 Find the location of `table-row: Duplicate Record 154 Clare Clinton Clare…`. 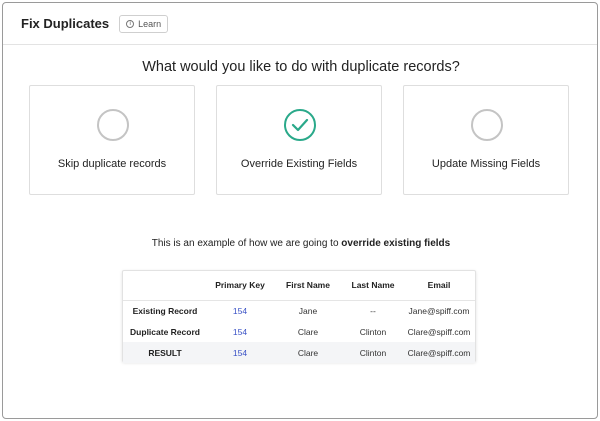

table-row: Duplicate Record 154 Clare Clinton Clare… is located at coordinates (299, 331).